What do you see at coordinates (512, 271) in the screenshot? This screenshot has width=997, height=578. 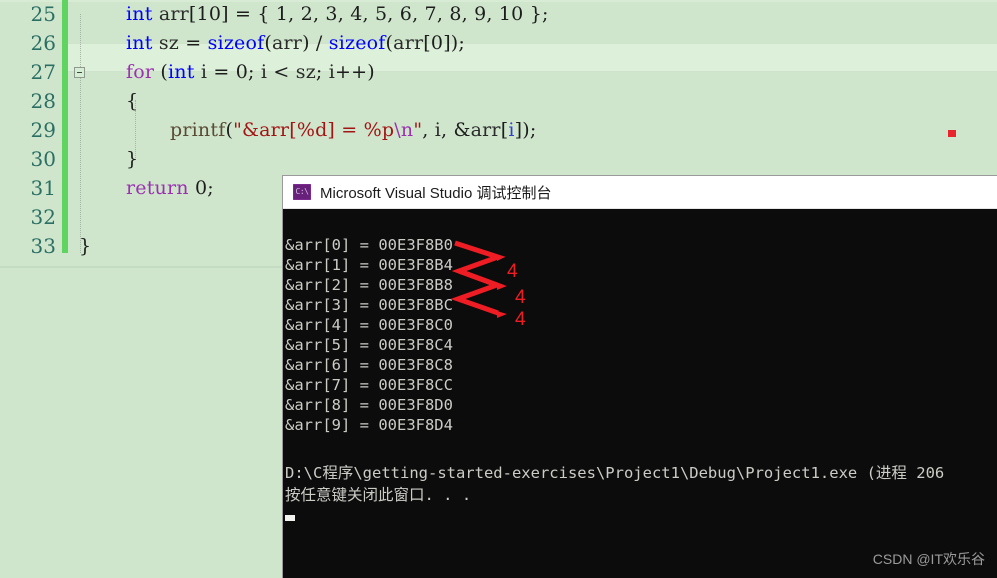 I see `annotation-value-1: 4` at bounding box center [512, 271].